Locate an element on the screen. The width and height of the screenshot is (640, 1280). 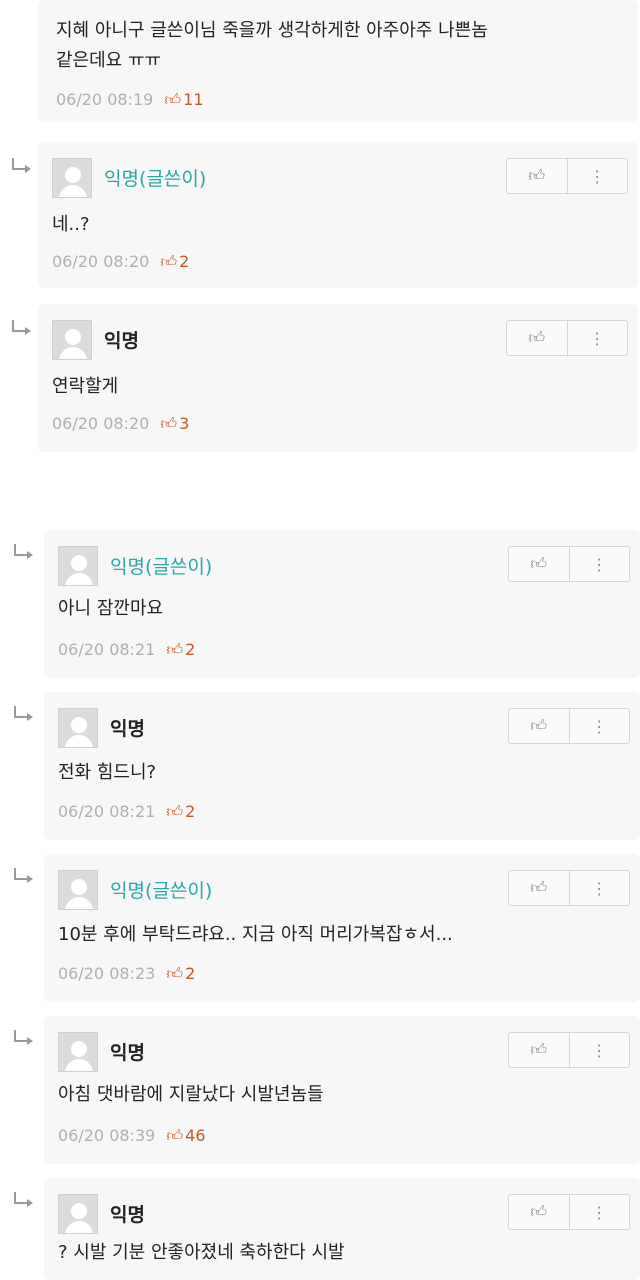
comment-card: 익명(글쓴이) 👍︎ ⋮ 네..? 06/20 08:20 👍︎ 2 is located at coordinates (338, 215).